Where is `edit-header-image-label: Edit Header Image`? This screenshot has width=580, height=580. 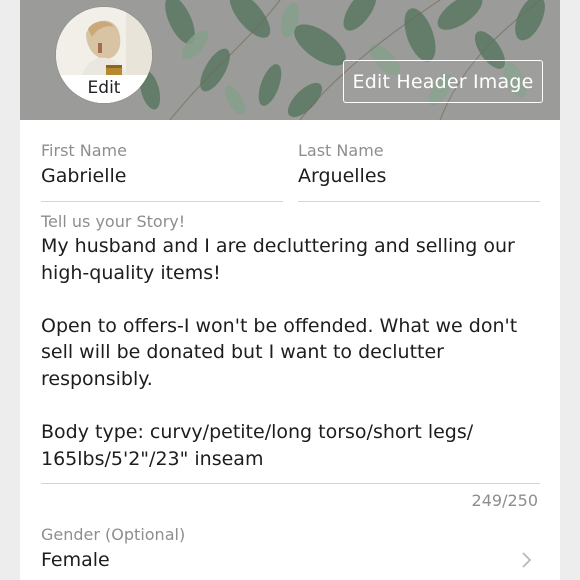
edit-header-image-label: Edit Header Image is located at coordinates (443, 81).